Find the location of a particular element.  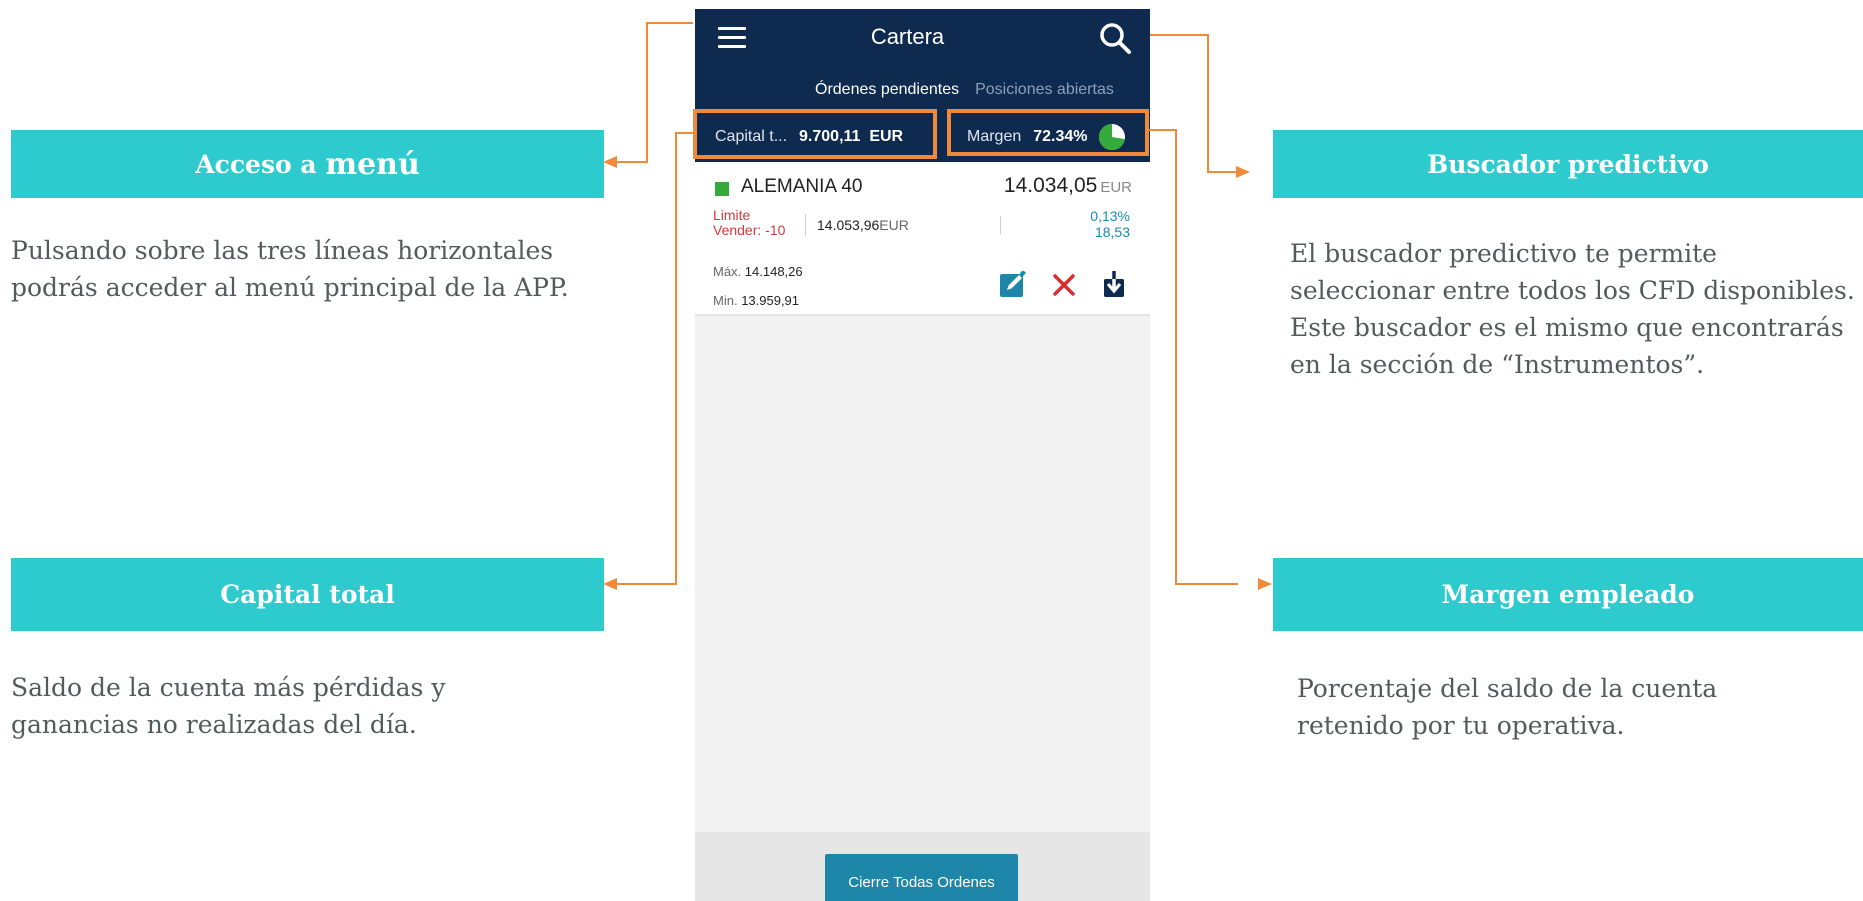

tab-bar: Órdenes pendientes Posiciones abiertas is located at coordinates (964, 90).